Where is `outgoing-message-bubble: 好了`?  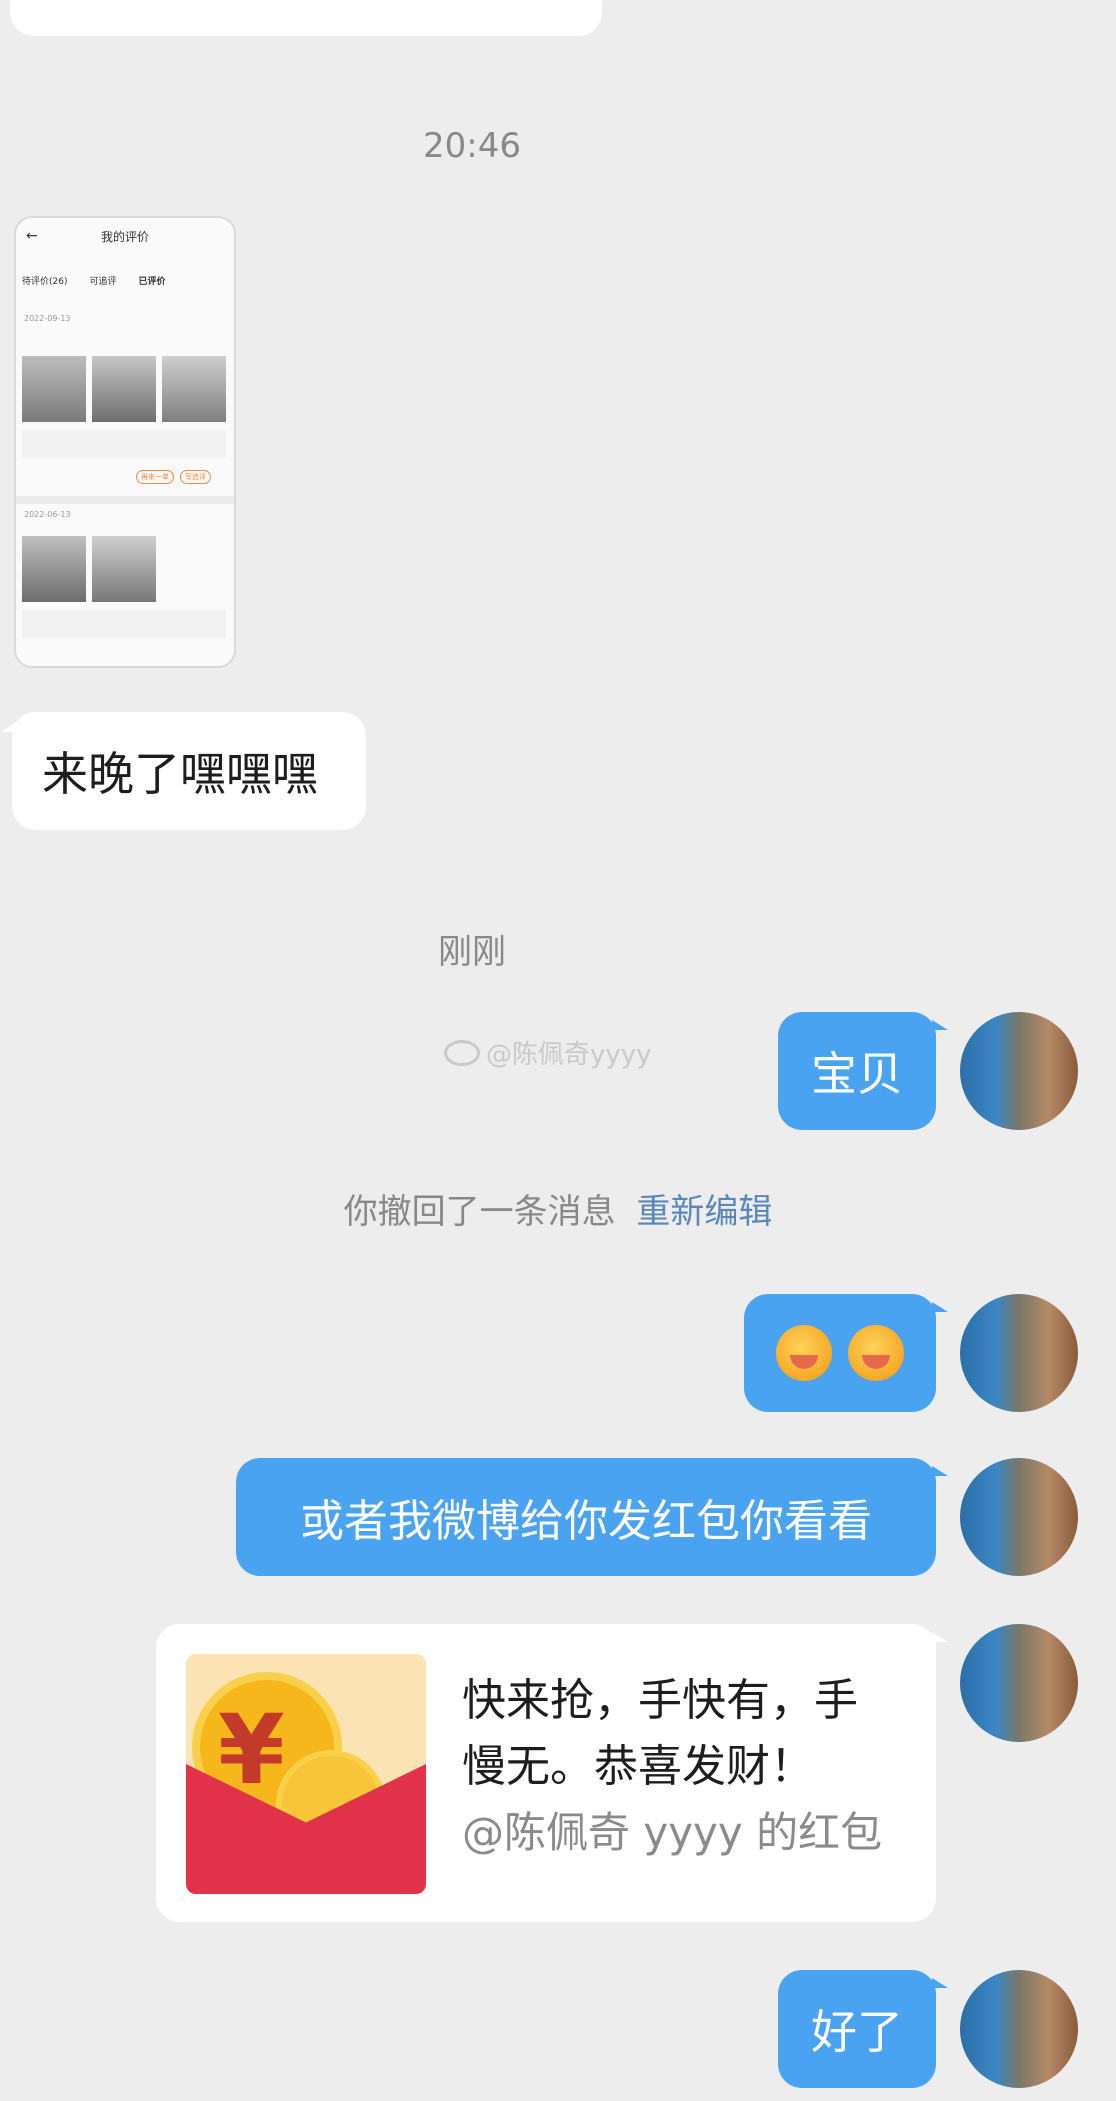 outgoing-message-bubble: 好了 is located at coordinates (863, 2029).